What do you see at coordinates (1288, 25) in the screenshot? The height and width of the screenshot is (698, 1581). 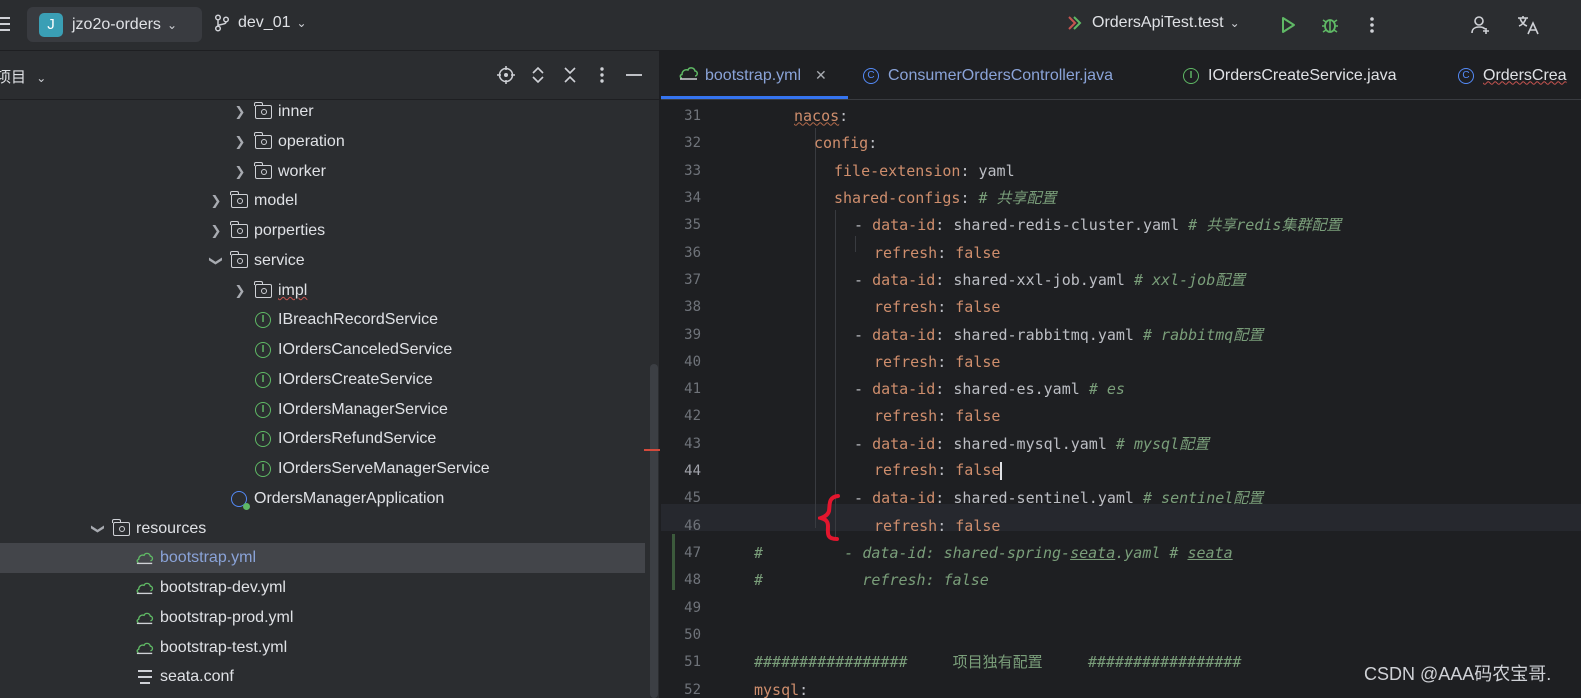 I see `run-icon` at bounding box center [1288, 25].